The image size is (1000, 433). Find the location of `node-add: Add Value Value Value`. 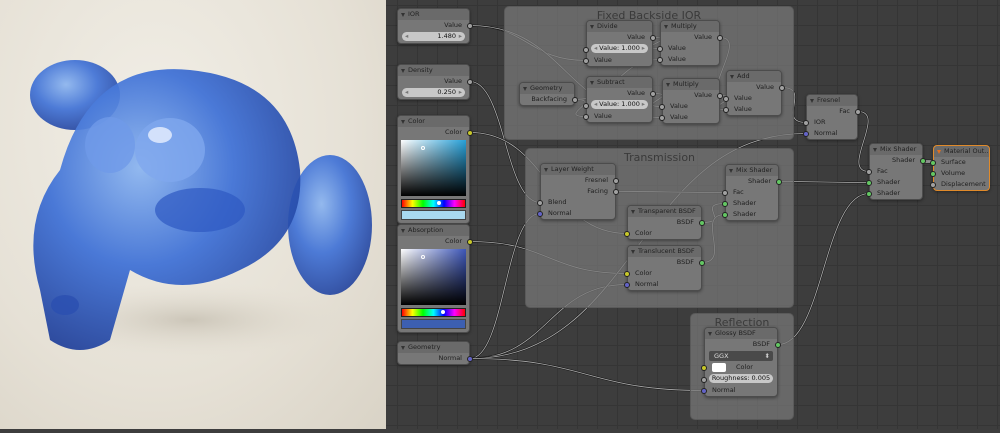

node-add: Add Value Value Value is located at coordinates (754, 93).